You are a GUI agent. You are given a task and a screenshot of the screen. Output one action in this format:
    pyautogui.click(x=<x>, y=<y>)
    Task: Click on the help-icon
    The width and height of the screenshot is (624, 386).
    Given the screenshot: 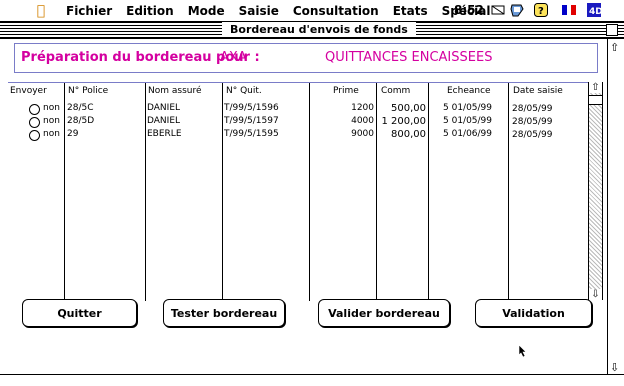 What is the action you would take?
    pyautogui.click(x=517, y=10)
    